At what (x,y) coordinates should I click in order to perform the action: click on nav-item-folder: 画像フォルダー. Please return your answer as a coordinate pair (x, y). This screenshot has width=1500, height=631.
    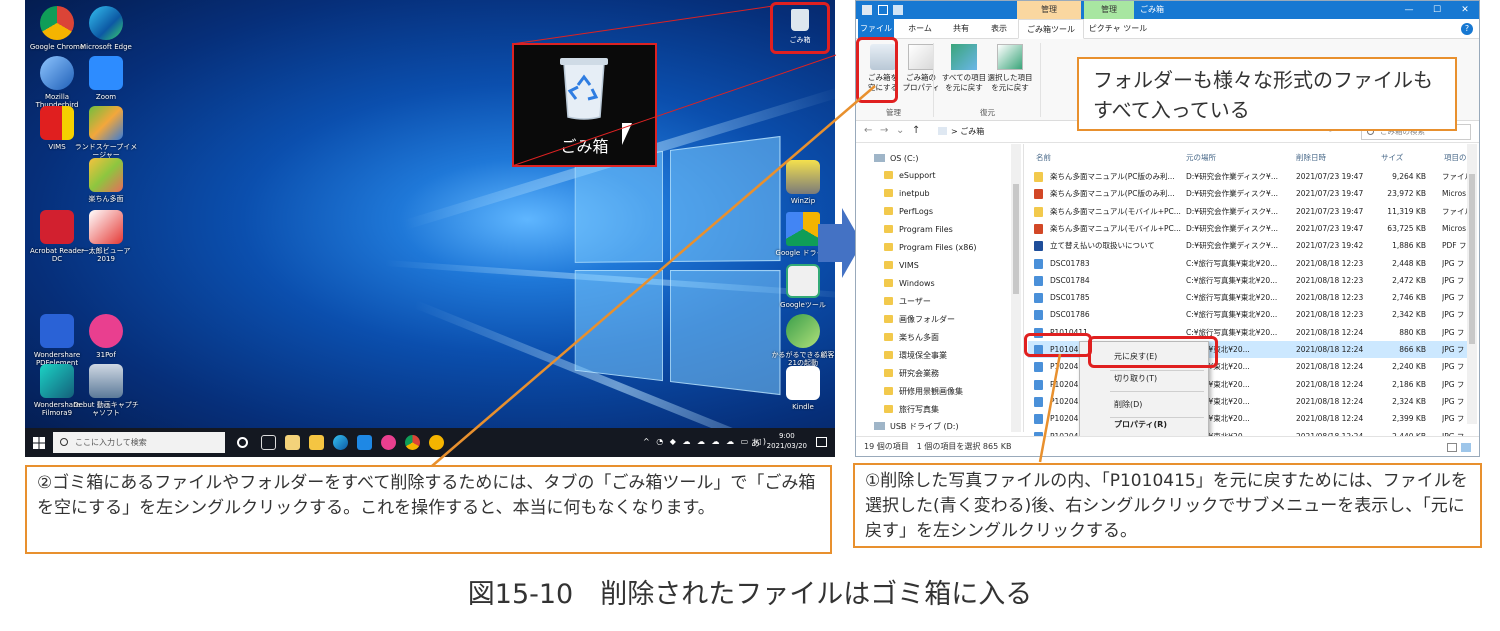
    Looking at the image, I should click on (919, 320).